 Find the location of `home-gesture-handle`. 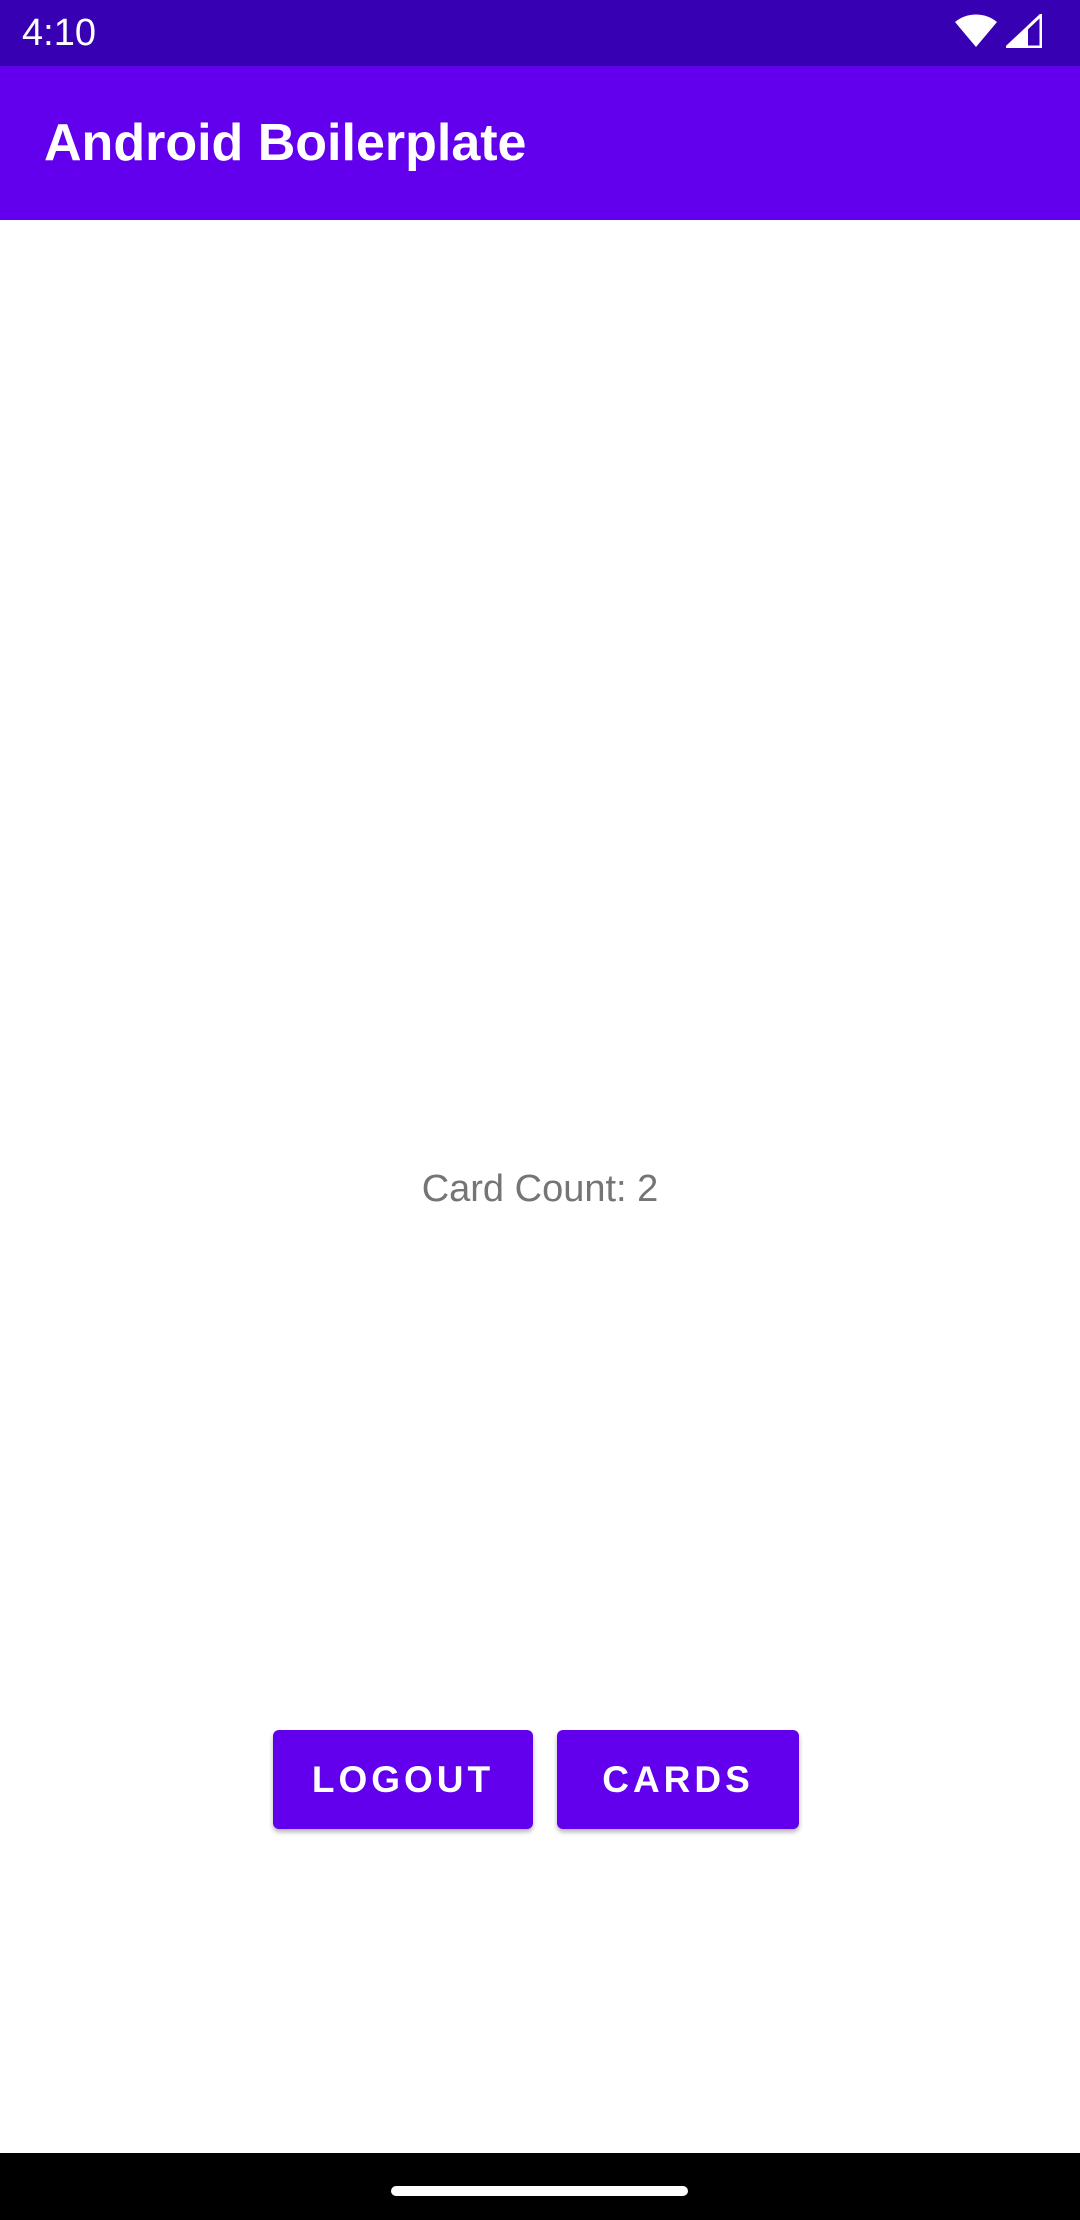

home-gesture-handle is located at coordinates (539, 2191).